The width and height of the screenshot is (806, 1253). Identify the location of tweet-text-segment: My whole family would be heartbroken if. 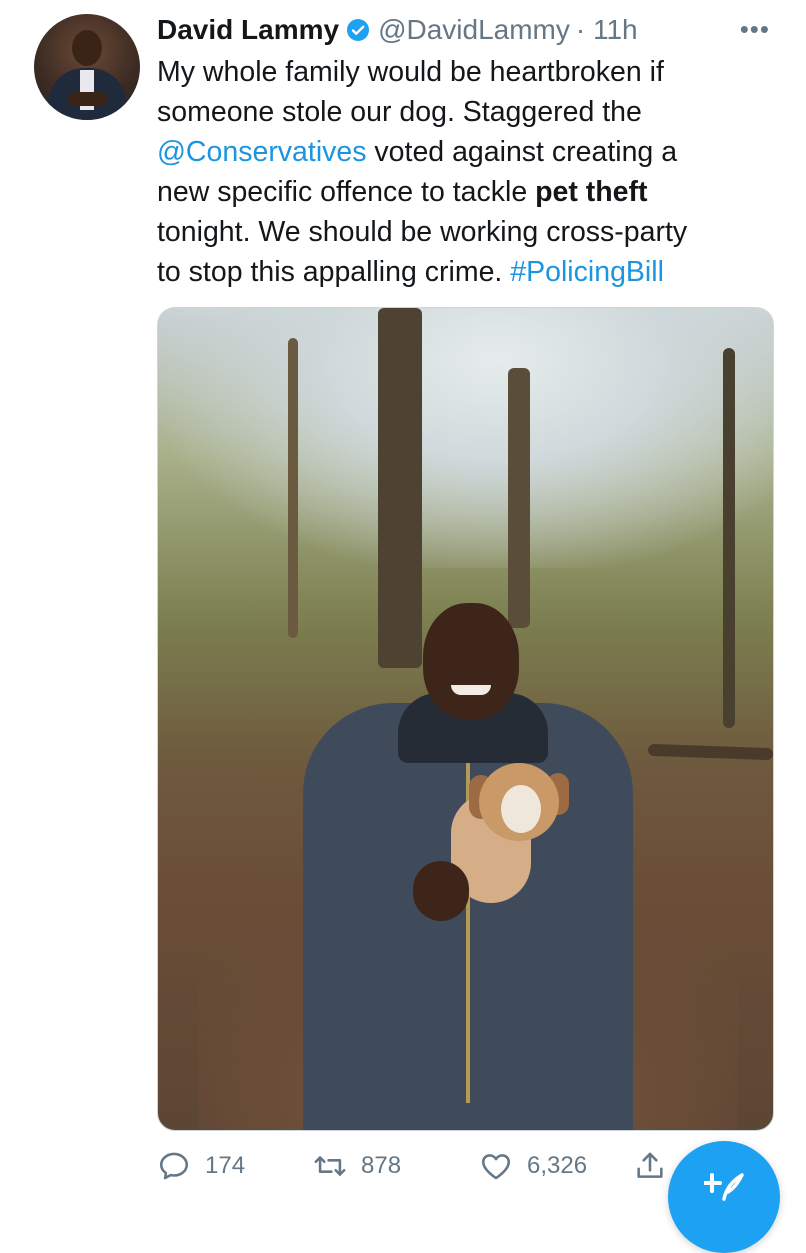
(410, 72).